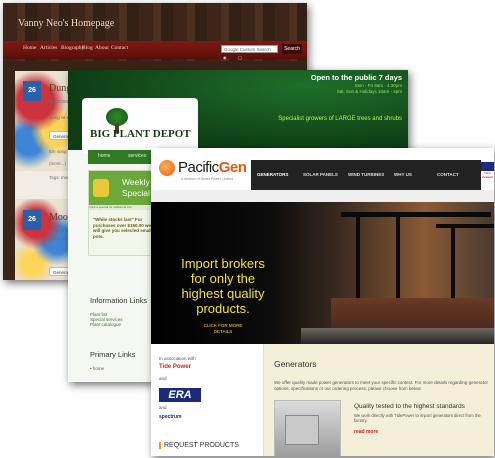 This screenshot has height=458, width=495. What do you see at coordinates (140, 126) in the screenshot?
I see `logo: BIG PLANT DEPOT` at bounding box center [140, 126].